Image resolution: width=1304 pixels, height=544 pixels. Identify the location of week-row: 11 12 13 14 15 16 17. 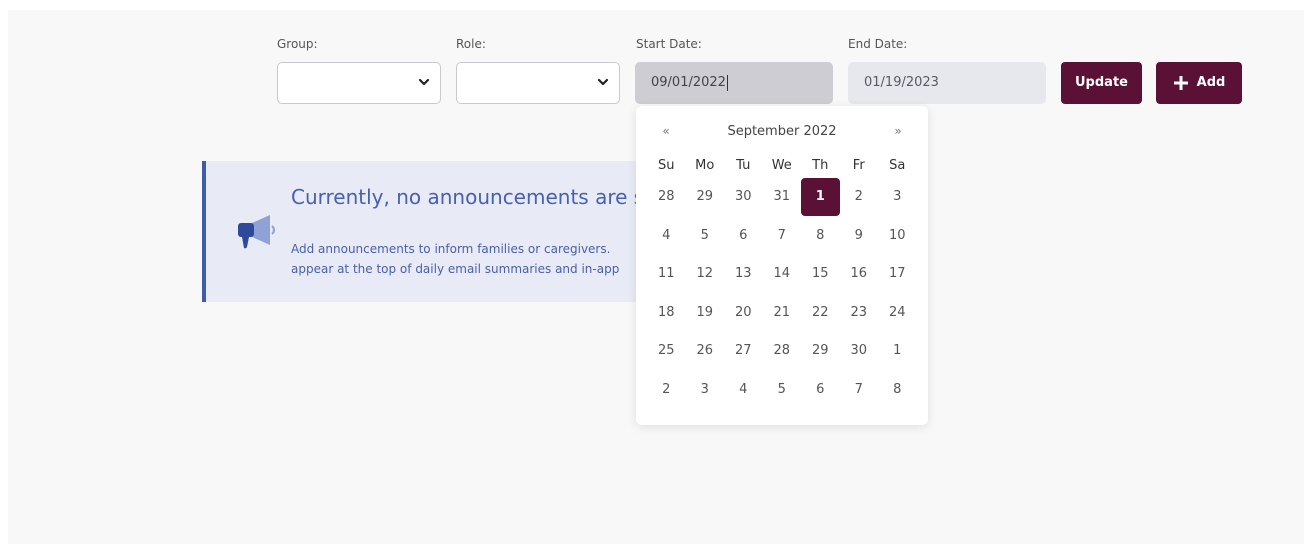
(782, 274).